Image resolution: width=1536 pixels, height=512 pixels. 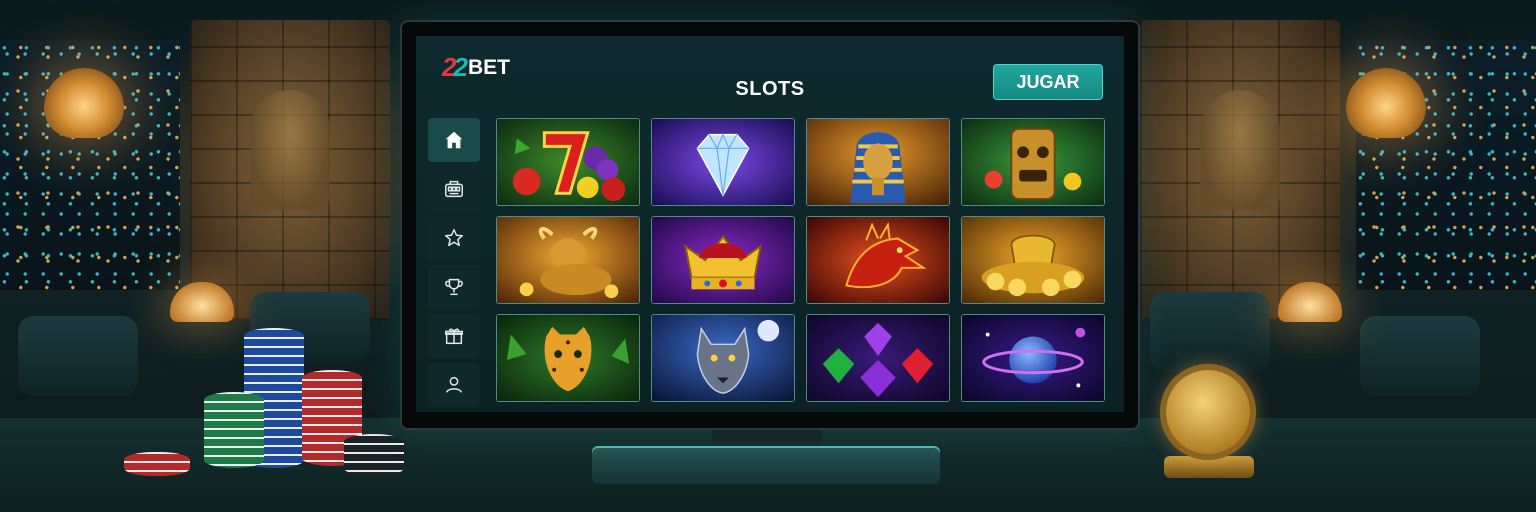 What do you see at coordinates (488, 67) in the screenshot?
I see `logo-name: BET` at bounding box center [488, 67].